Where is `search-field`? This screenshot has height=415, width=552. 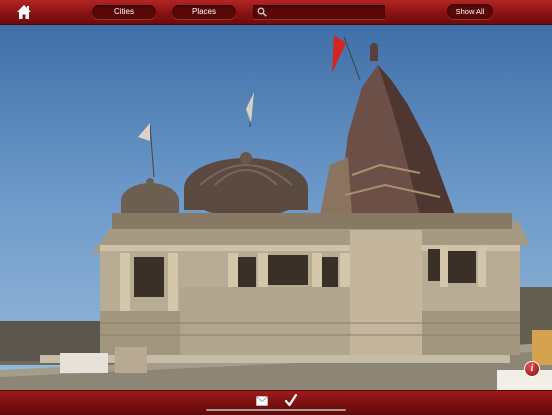 search-field is located at coordinates (319, 12).